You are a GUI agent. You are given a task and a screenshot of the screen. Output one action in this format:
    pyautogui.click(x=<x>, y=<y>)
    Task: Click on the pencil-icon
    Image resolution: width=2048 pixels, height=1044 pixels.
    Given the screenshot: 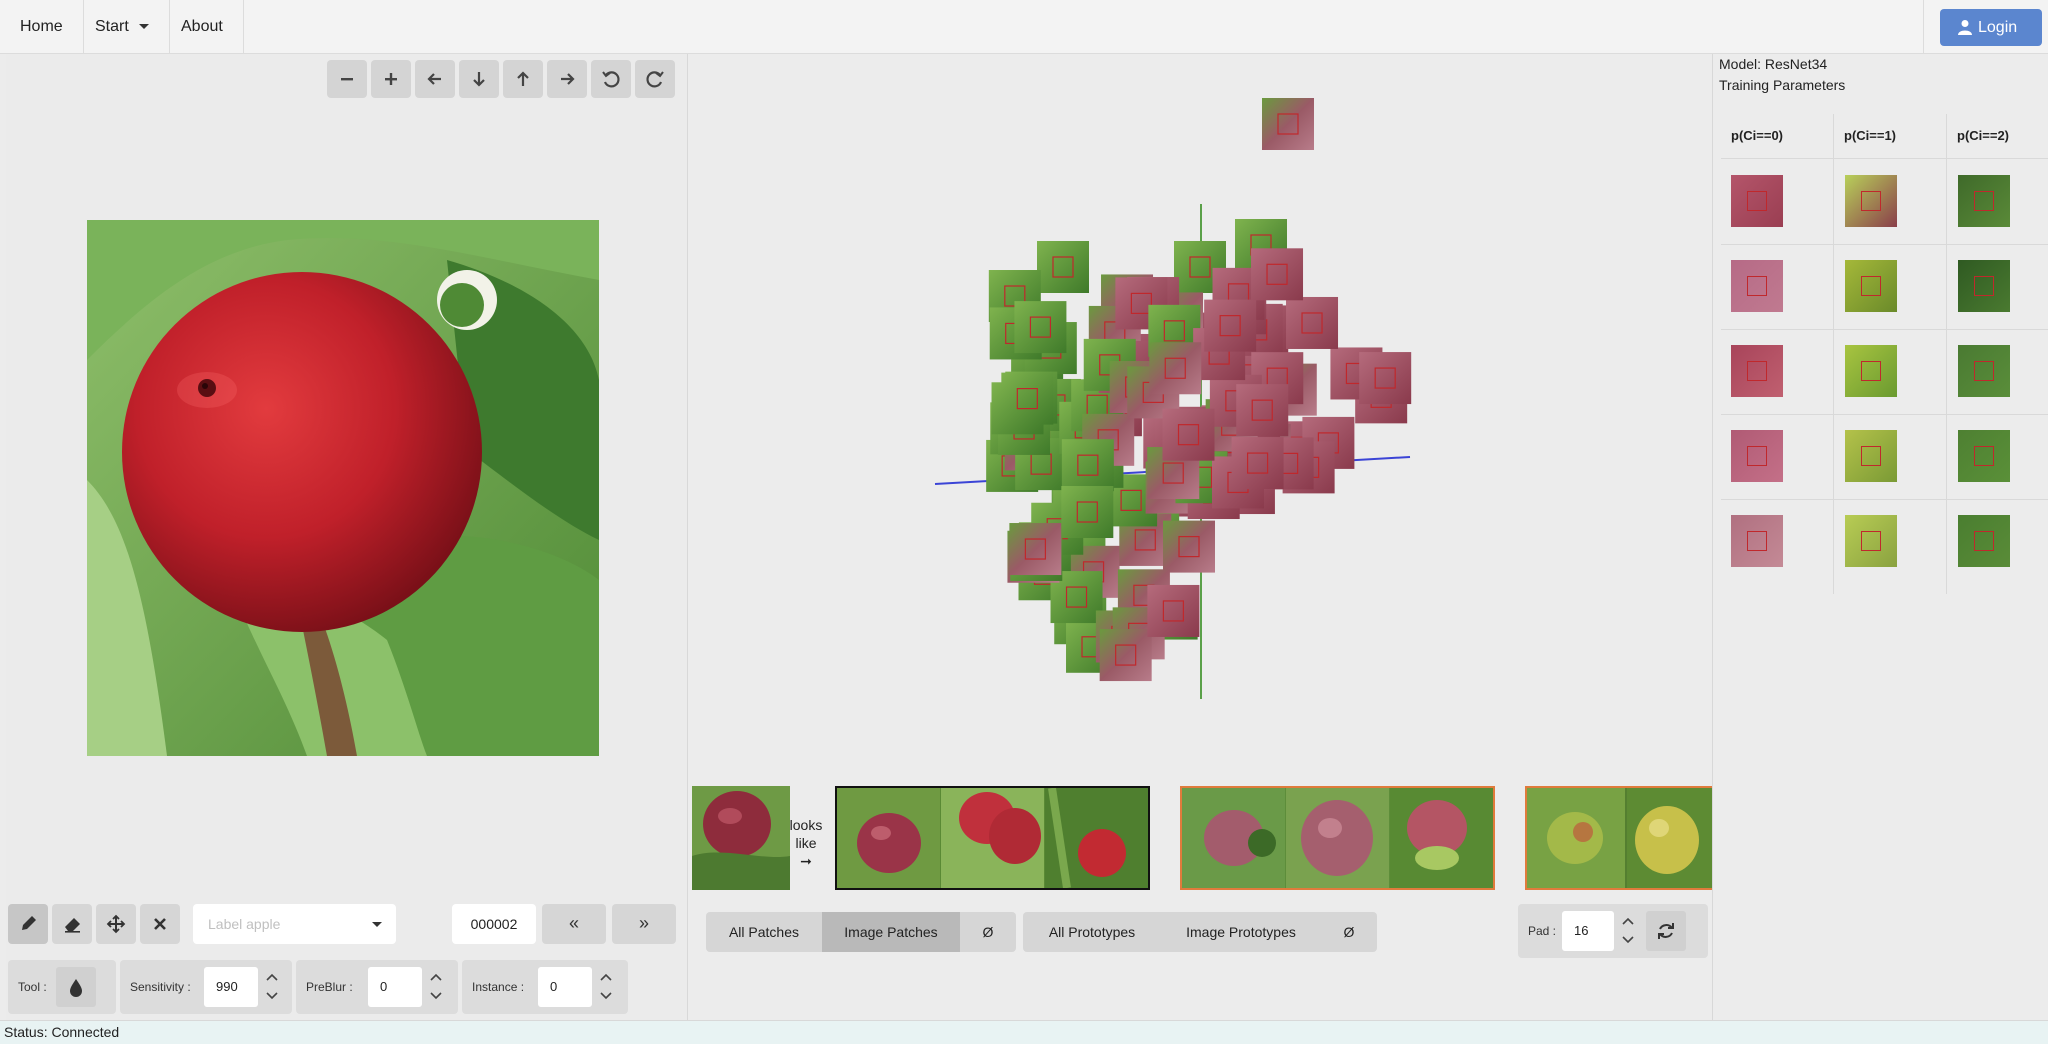 What is the action you would take?
    pyautogui.click(x=29, y=923)
    